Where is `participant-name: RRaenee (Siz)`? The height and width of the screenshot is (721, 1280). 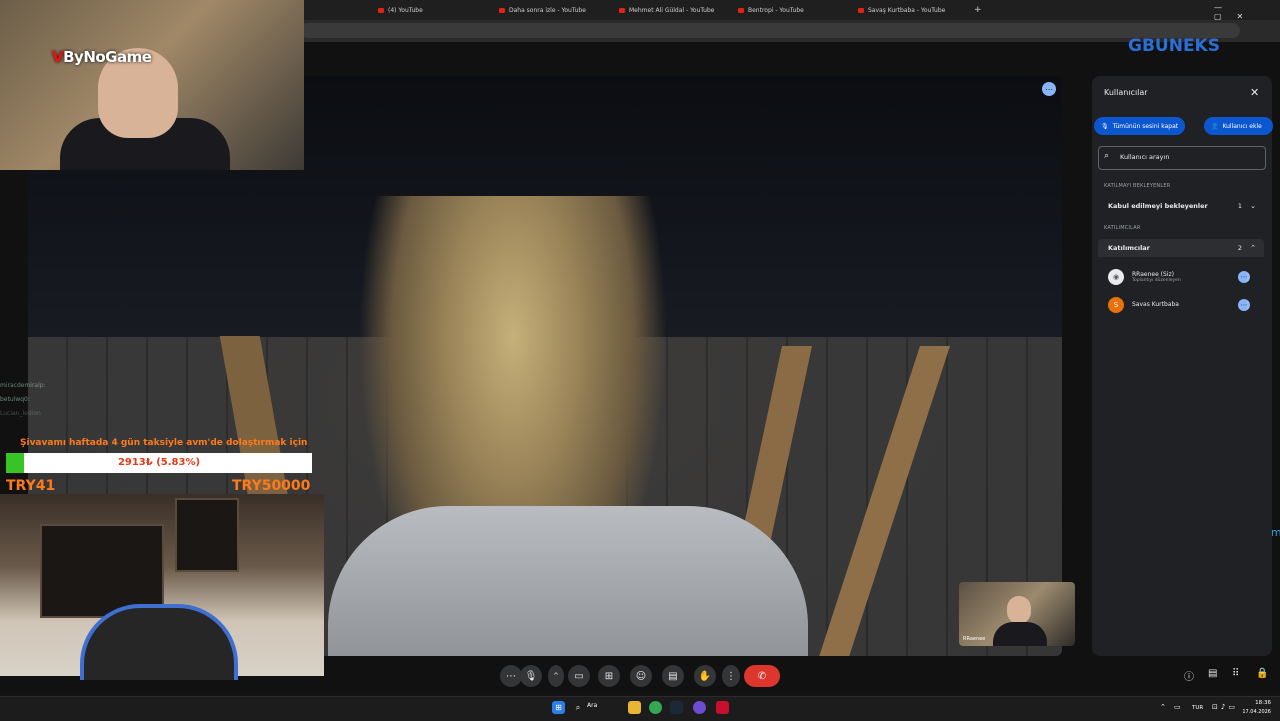
participant-name: RRaenee (Siz) is located at coordinates (1153, 274).